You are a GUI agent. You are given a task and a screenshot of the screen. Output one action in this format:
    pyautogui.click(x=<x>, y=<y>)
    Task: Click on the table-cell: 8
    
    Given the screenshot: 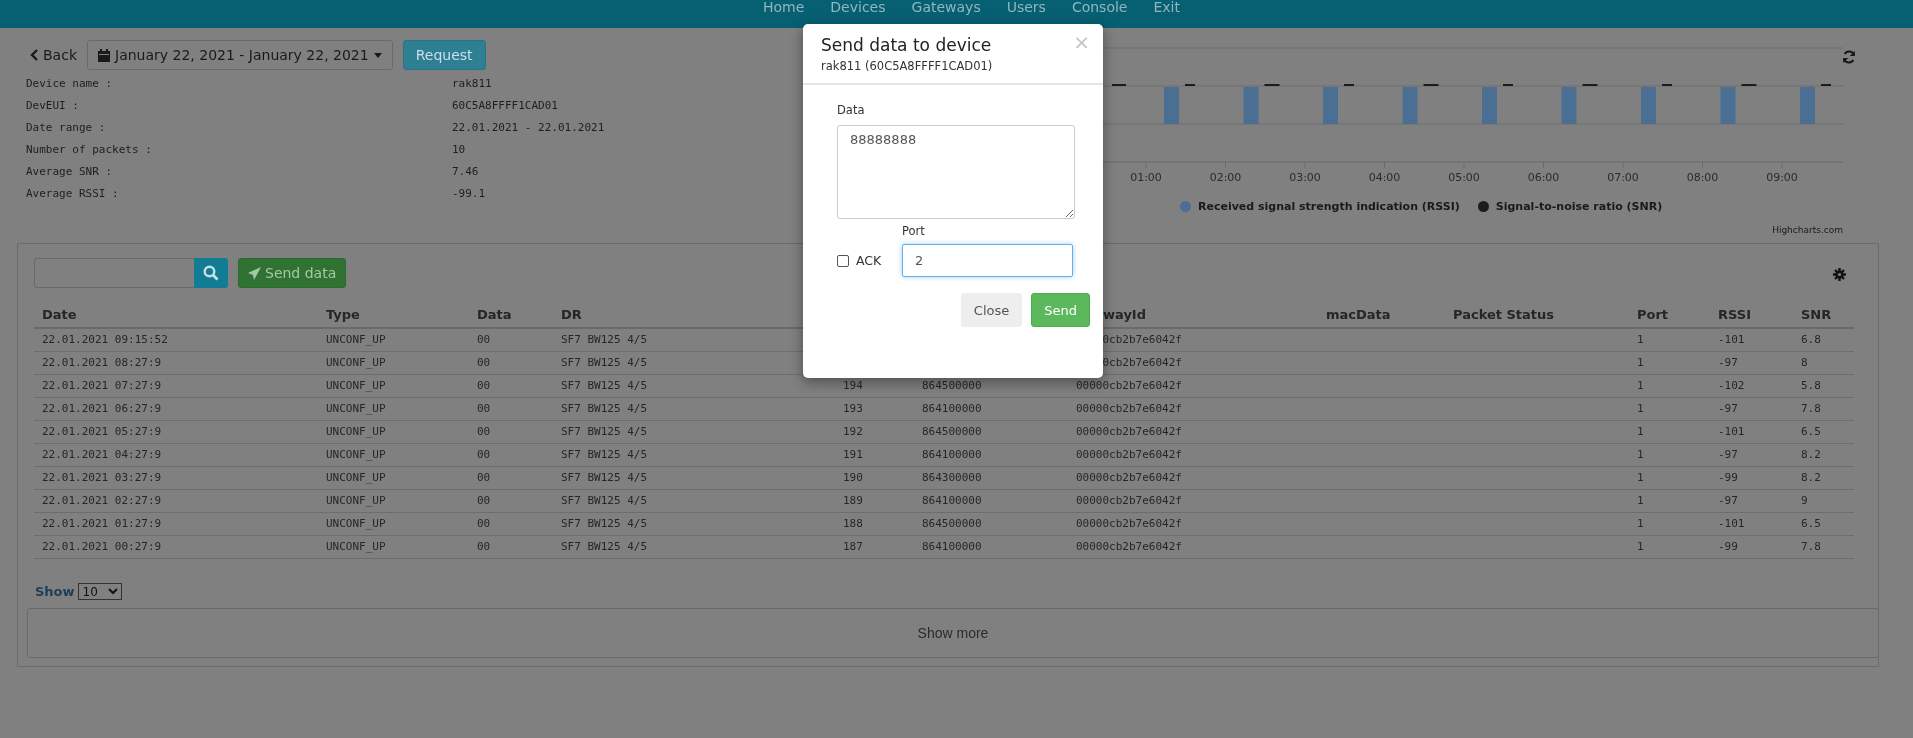 What is the action you would take?
    pyautogui.click(x=1804, y=362)
    